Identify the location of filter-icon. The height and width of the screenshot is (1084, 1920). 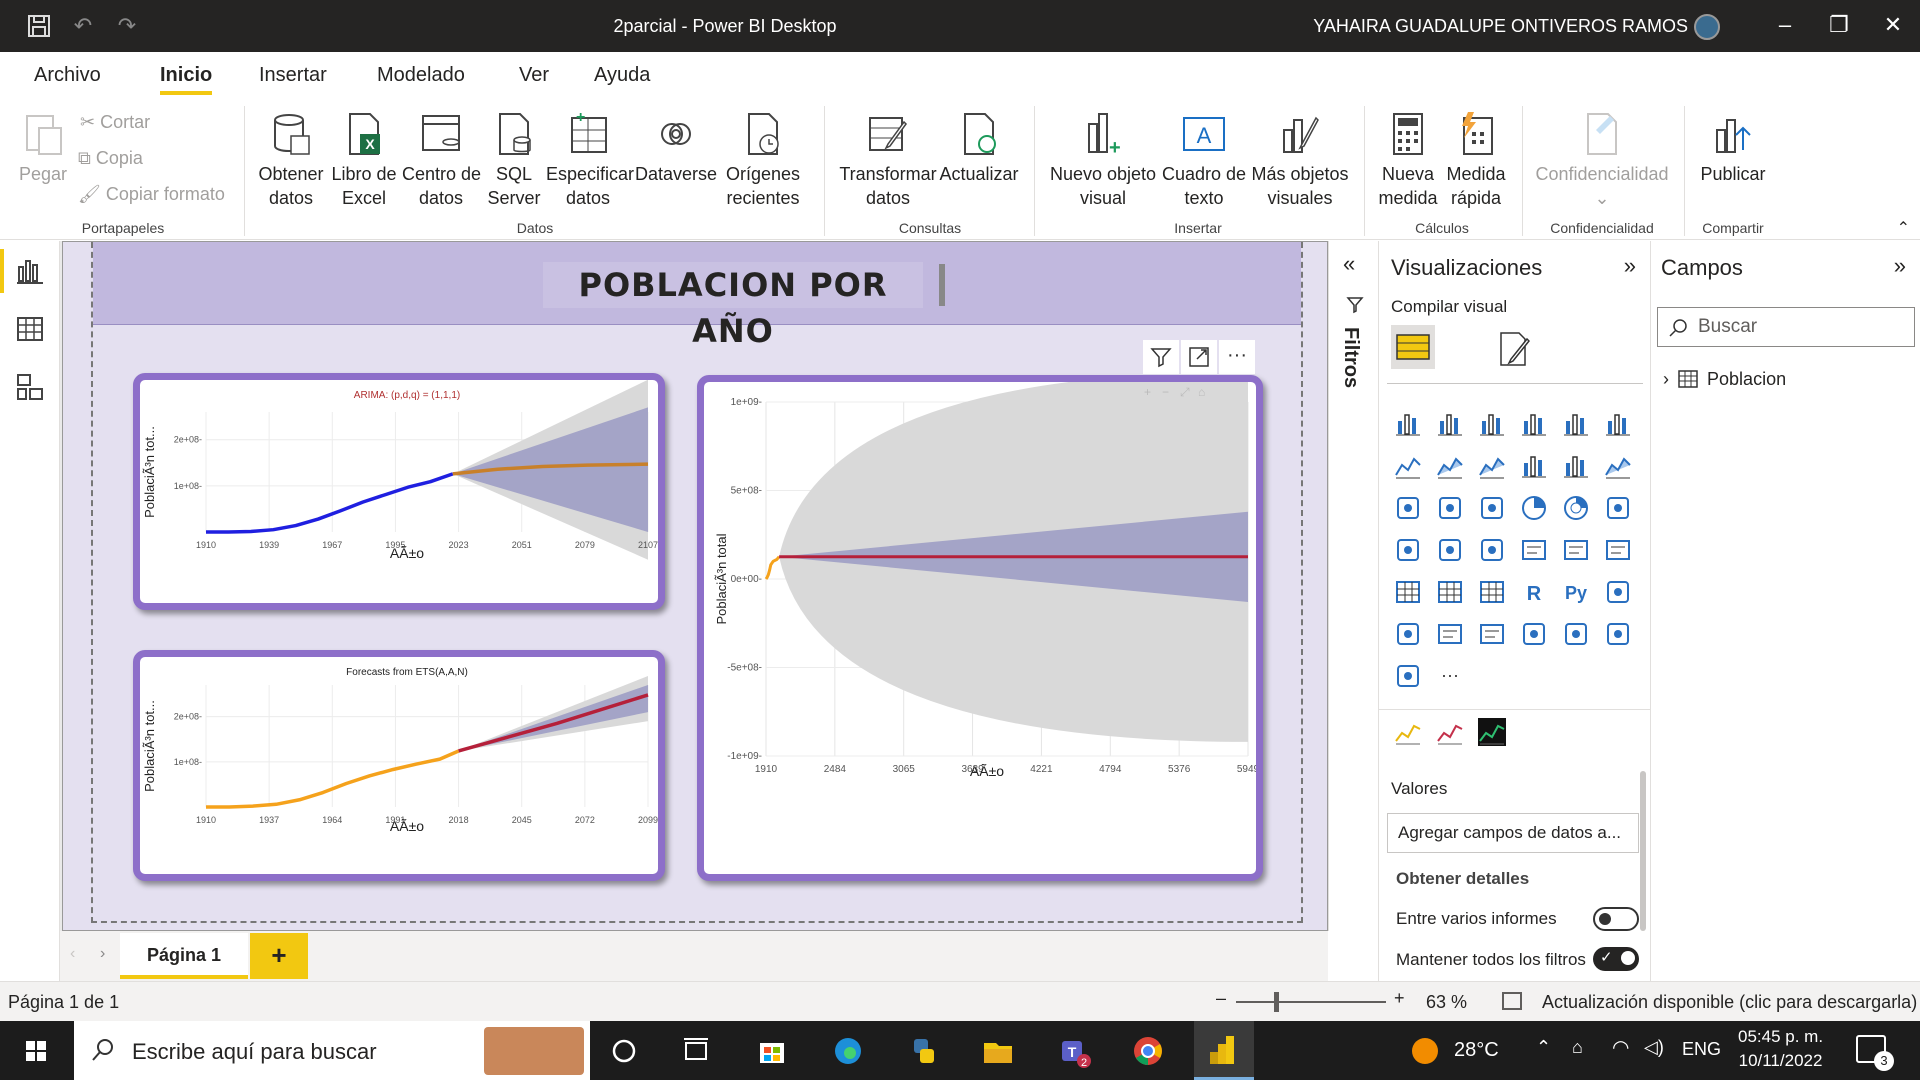
(1161, 357).